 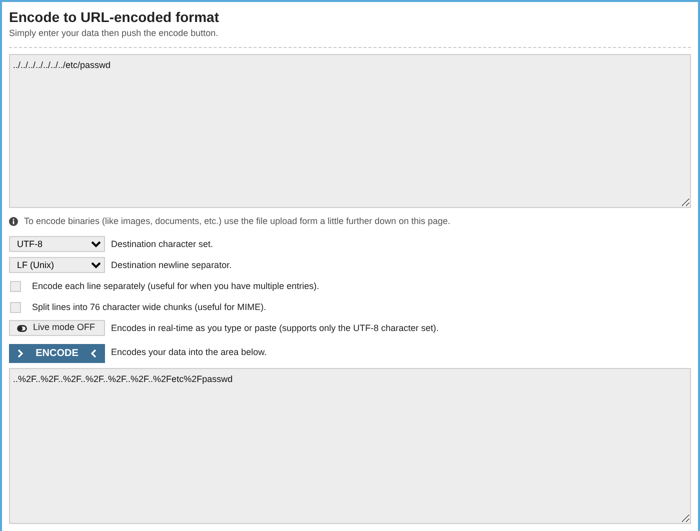 I want to click on info-text: To encode binaries (like images, documents, etc.) use the file upload form a little further down on this page., so click(x=237, y=221).